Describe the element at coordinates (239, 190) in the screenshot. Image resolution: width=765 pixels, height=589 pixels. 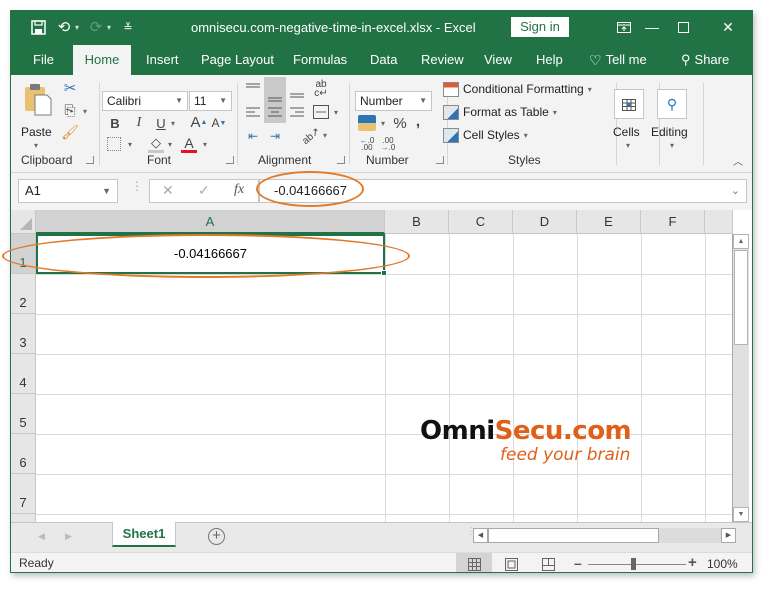
I see `insert-function-icon: fx` at that location.